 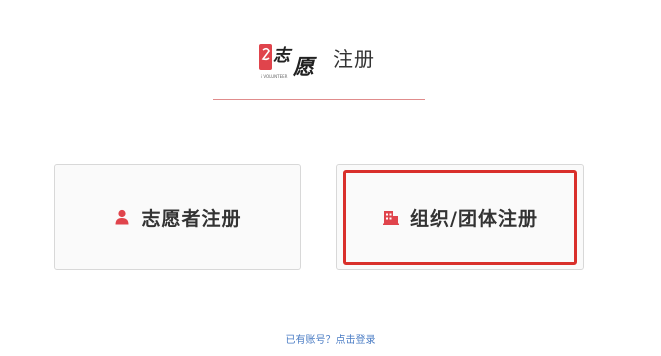 I want to click on volunteer-register-label: 志愿者注册, so click(x=191, y=218).